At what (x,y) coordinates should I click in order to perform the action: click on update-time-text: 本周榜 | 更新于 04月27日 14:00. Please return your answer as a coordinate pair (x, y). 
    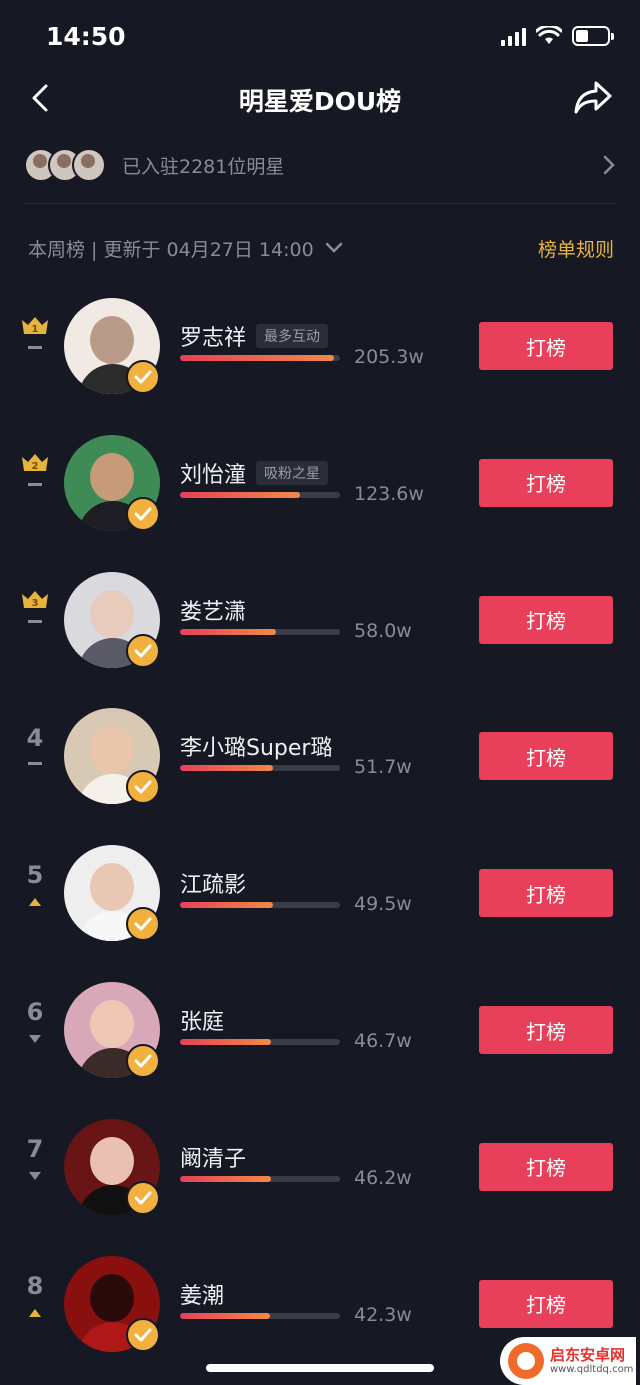
    Looking at the image, I should click on (171, 249).